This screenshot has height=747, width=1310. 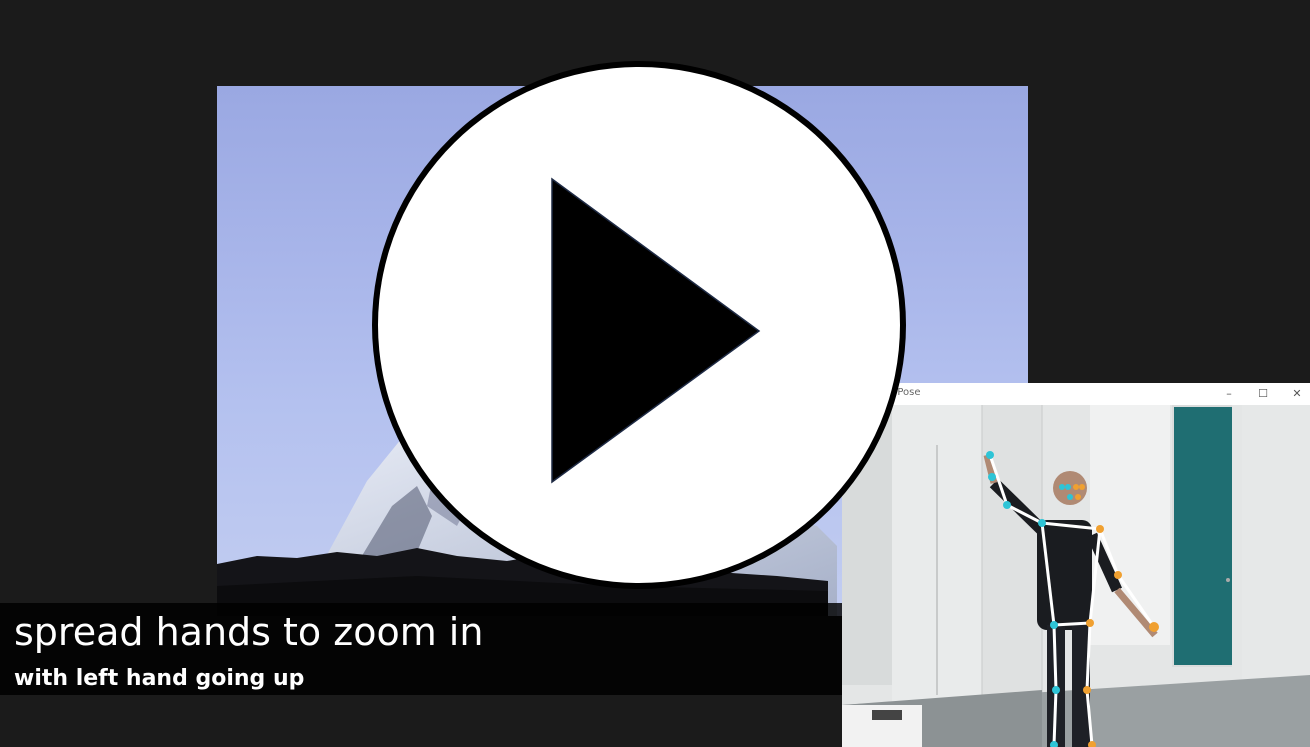 I want to click on close-button: ✕, so click(x=1297, y=394).